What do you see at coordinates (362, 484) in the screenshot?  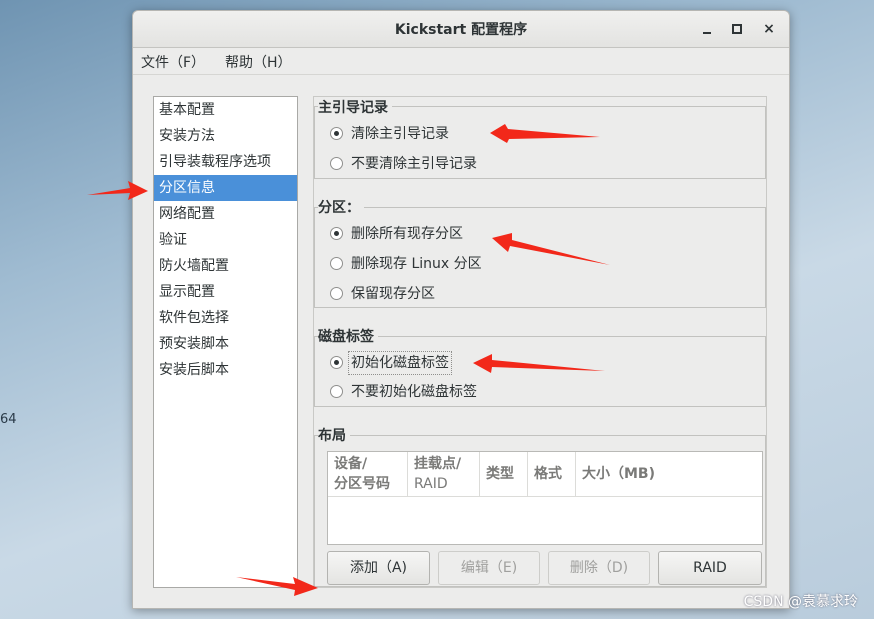 I see `column-header-text: 分区号码` at bounding box center [362, 484].